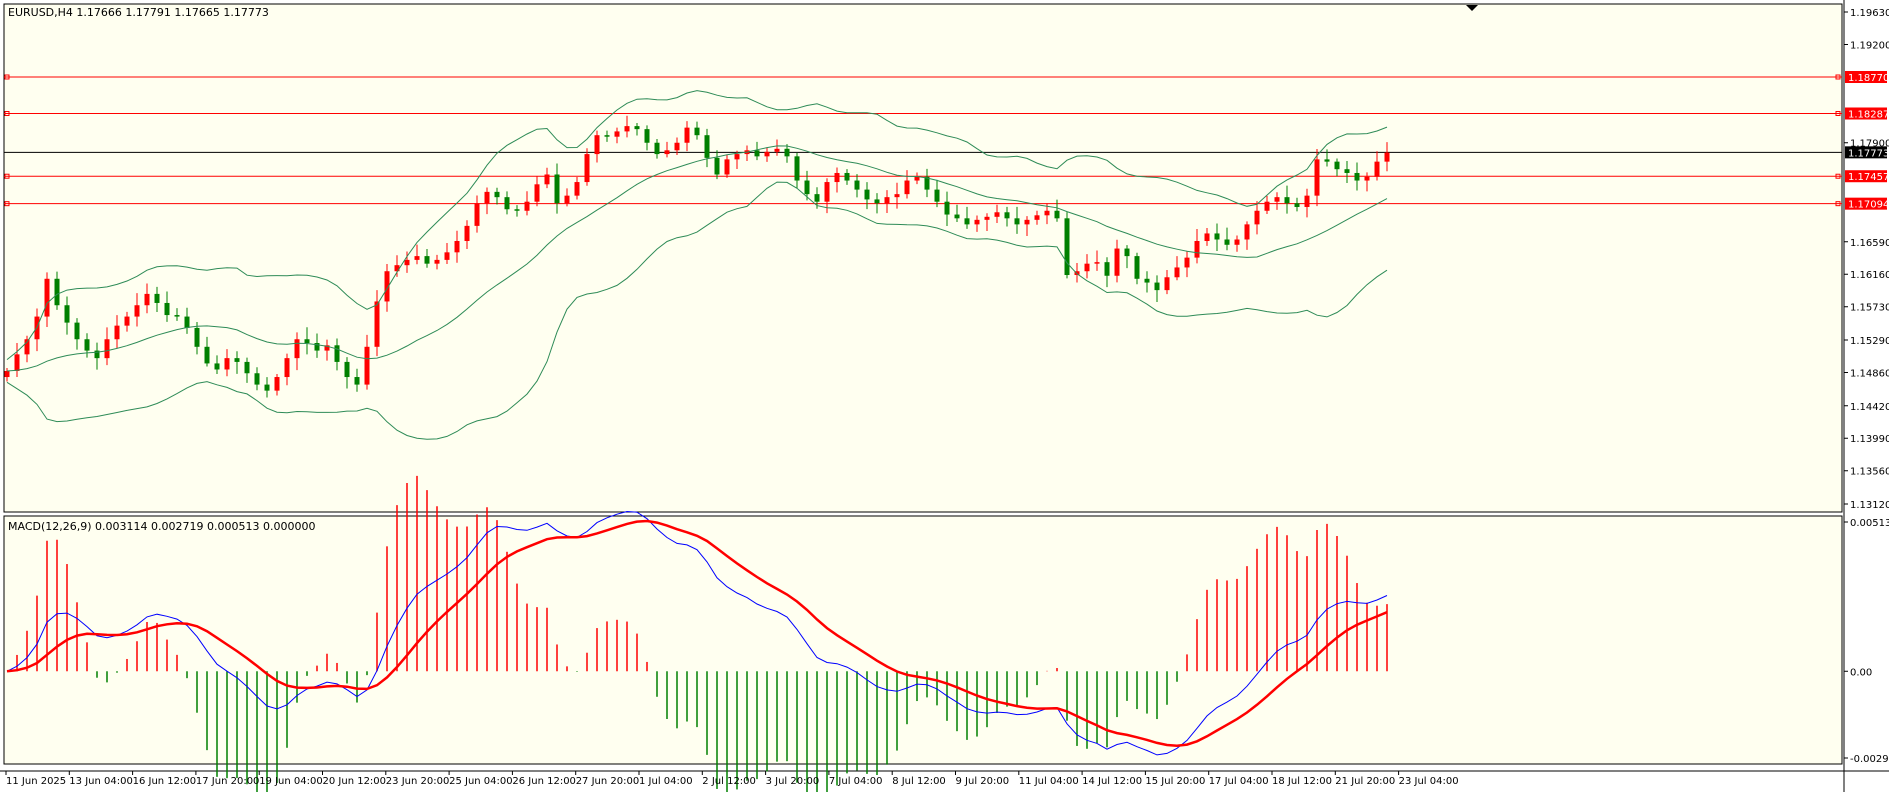 The width and height of the screenshot is (1889, 792). Describe the element at coordinates (1112, 781) in the screenshot. I see `time-tick-label: 14 Jul 12:00` at that location.